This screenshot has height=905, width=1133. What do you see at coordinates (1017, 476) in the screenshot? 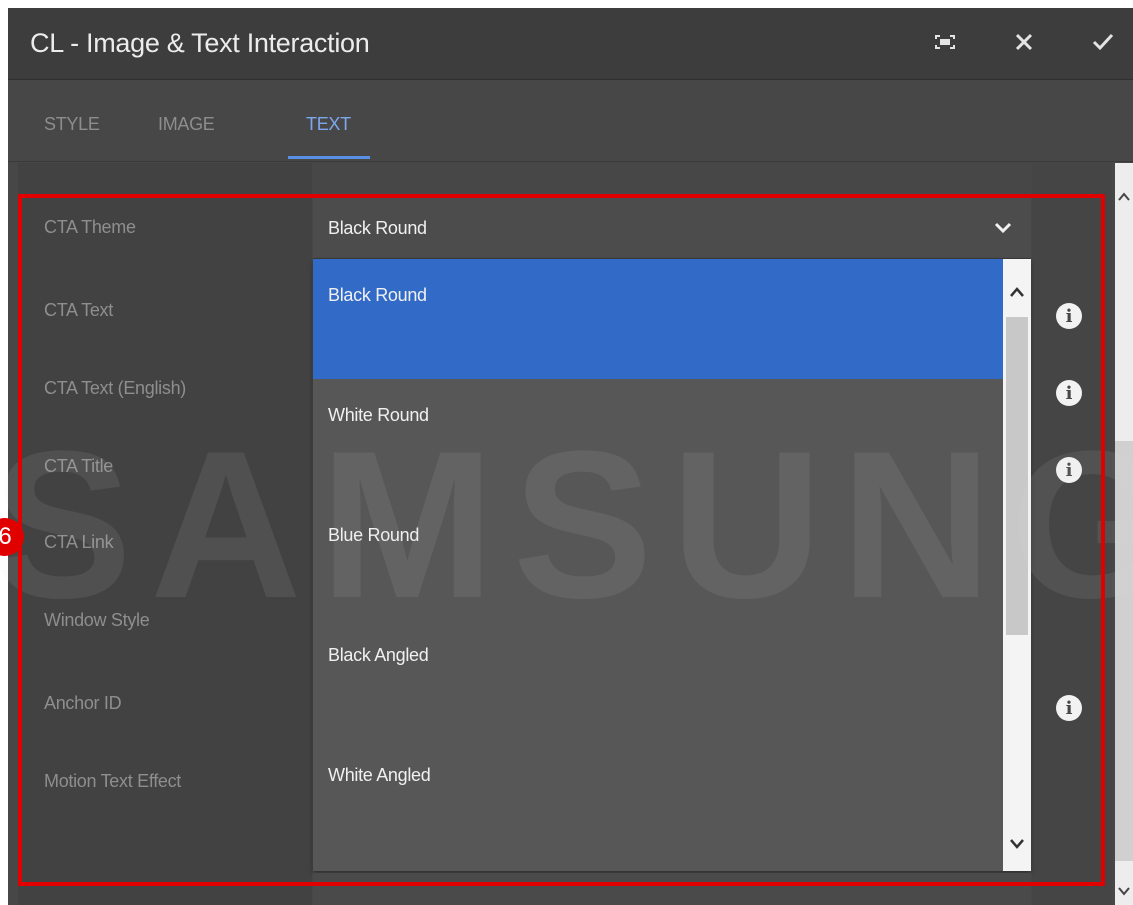
I see `dropdown-scrollbar-thumb` at bounding box center [1017, 476].